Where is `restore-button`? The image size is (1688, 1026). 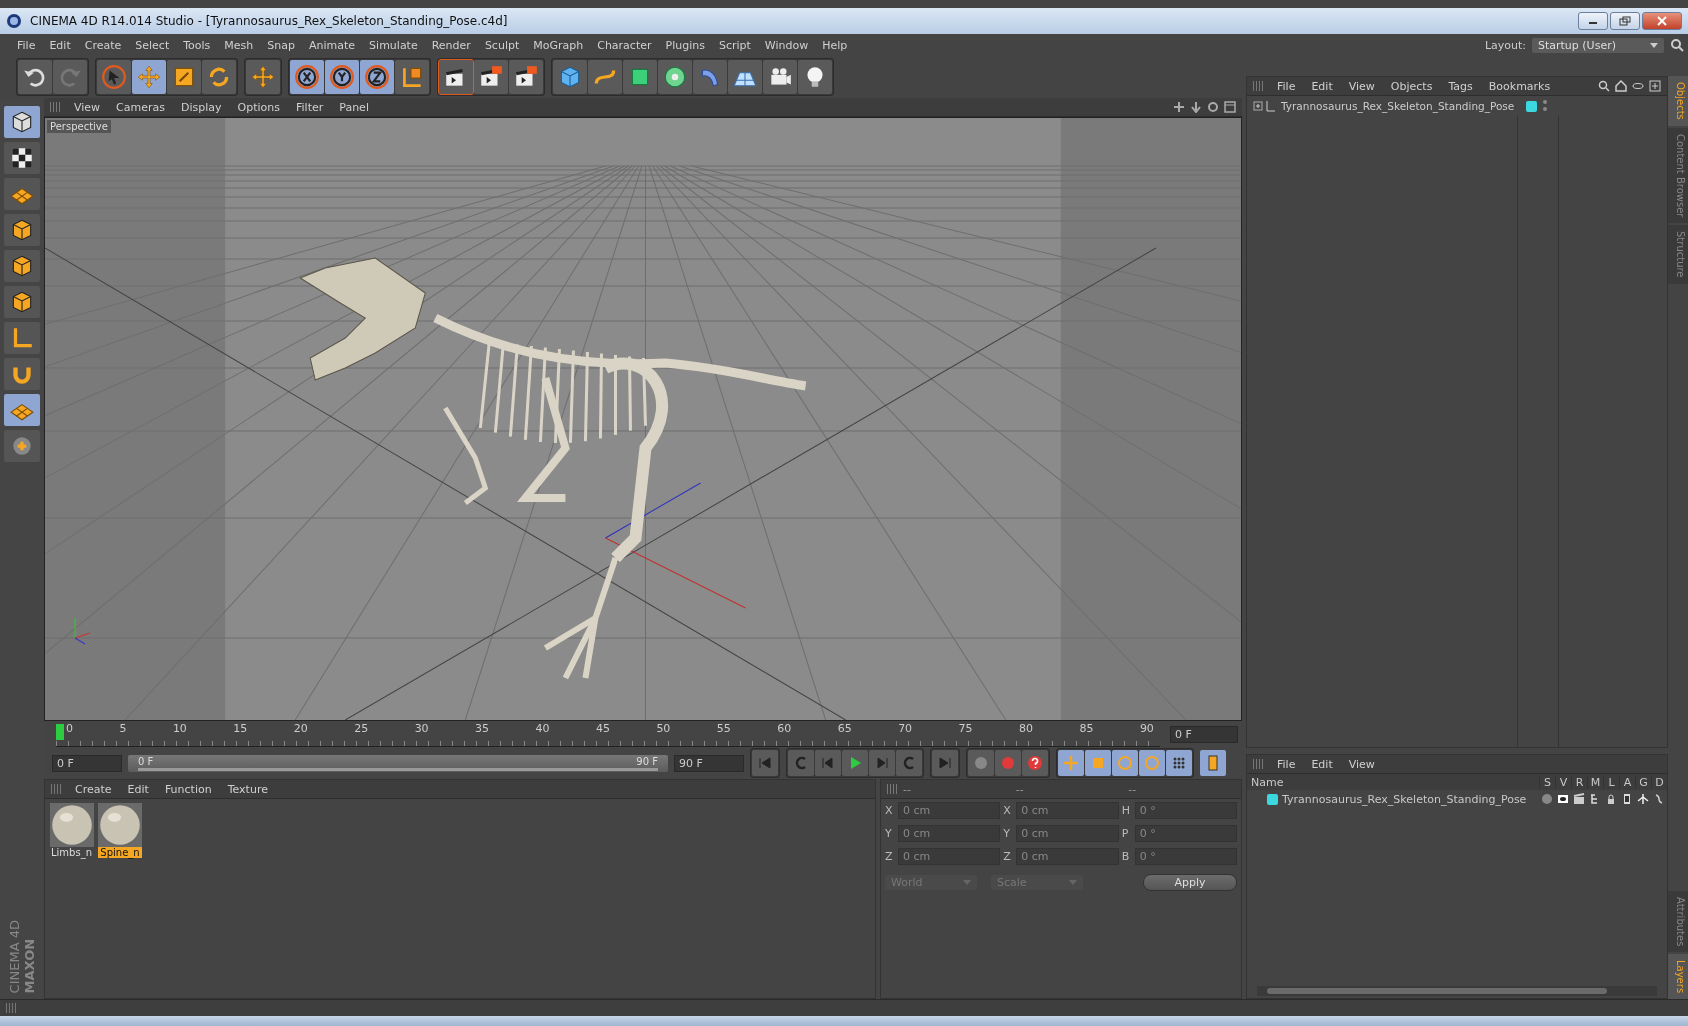
restore-button is located at coordinates (1625, 21).